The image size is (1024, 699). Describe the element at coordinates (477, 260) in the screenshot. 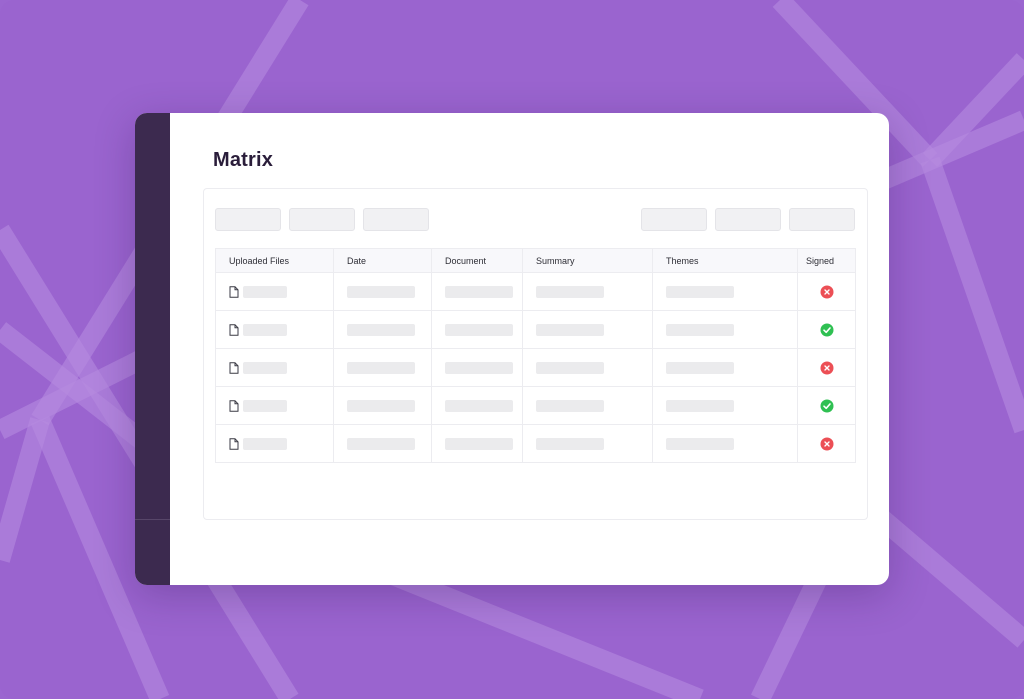

I see `column-header-document: Document` at that location.